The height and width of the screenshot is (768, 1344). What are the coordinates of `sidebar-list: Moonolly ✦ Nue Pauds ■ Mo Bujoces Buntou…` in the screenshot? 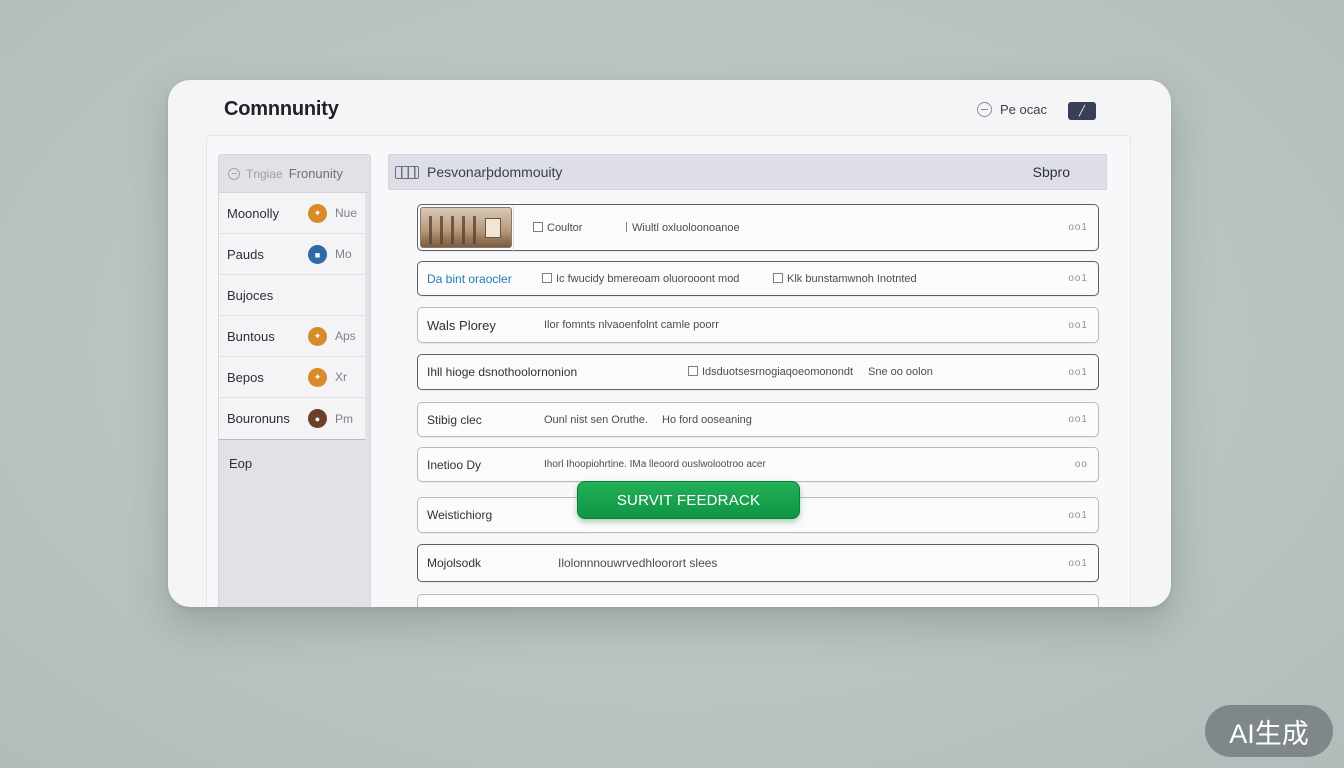 It's located at (292, 316).